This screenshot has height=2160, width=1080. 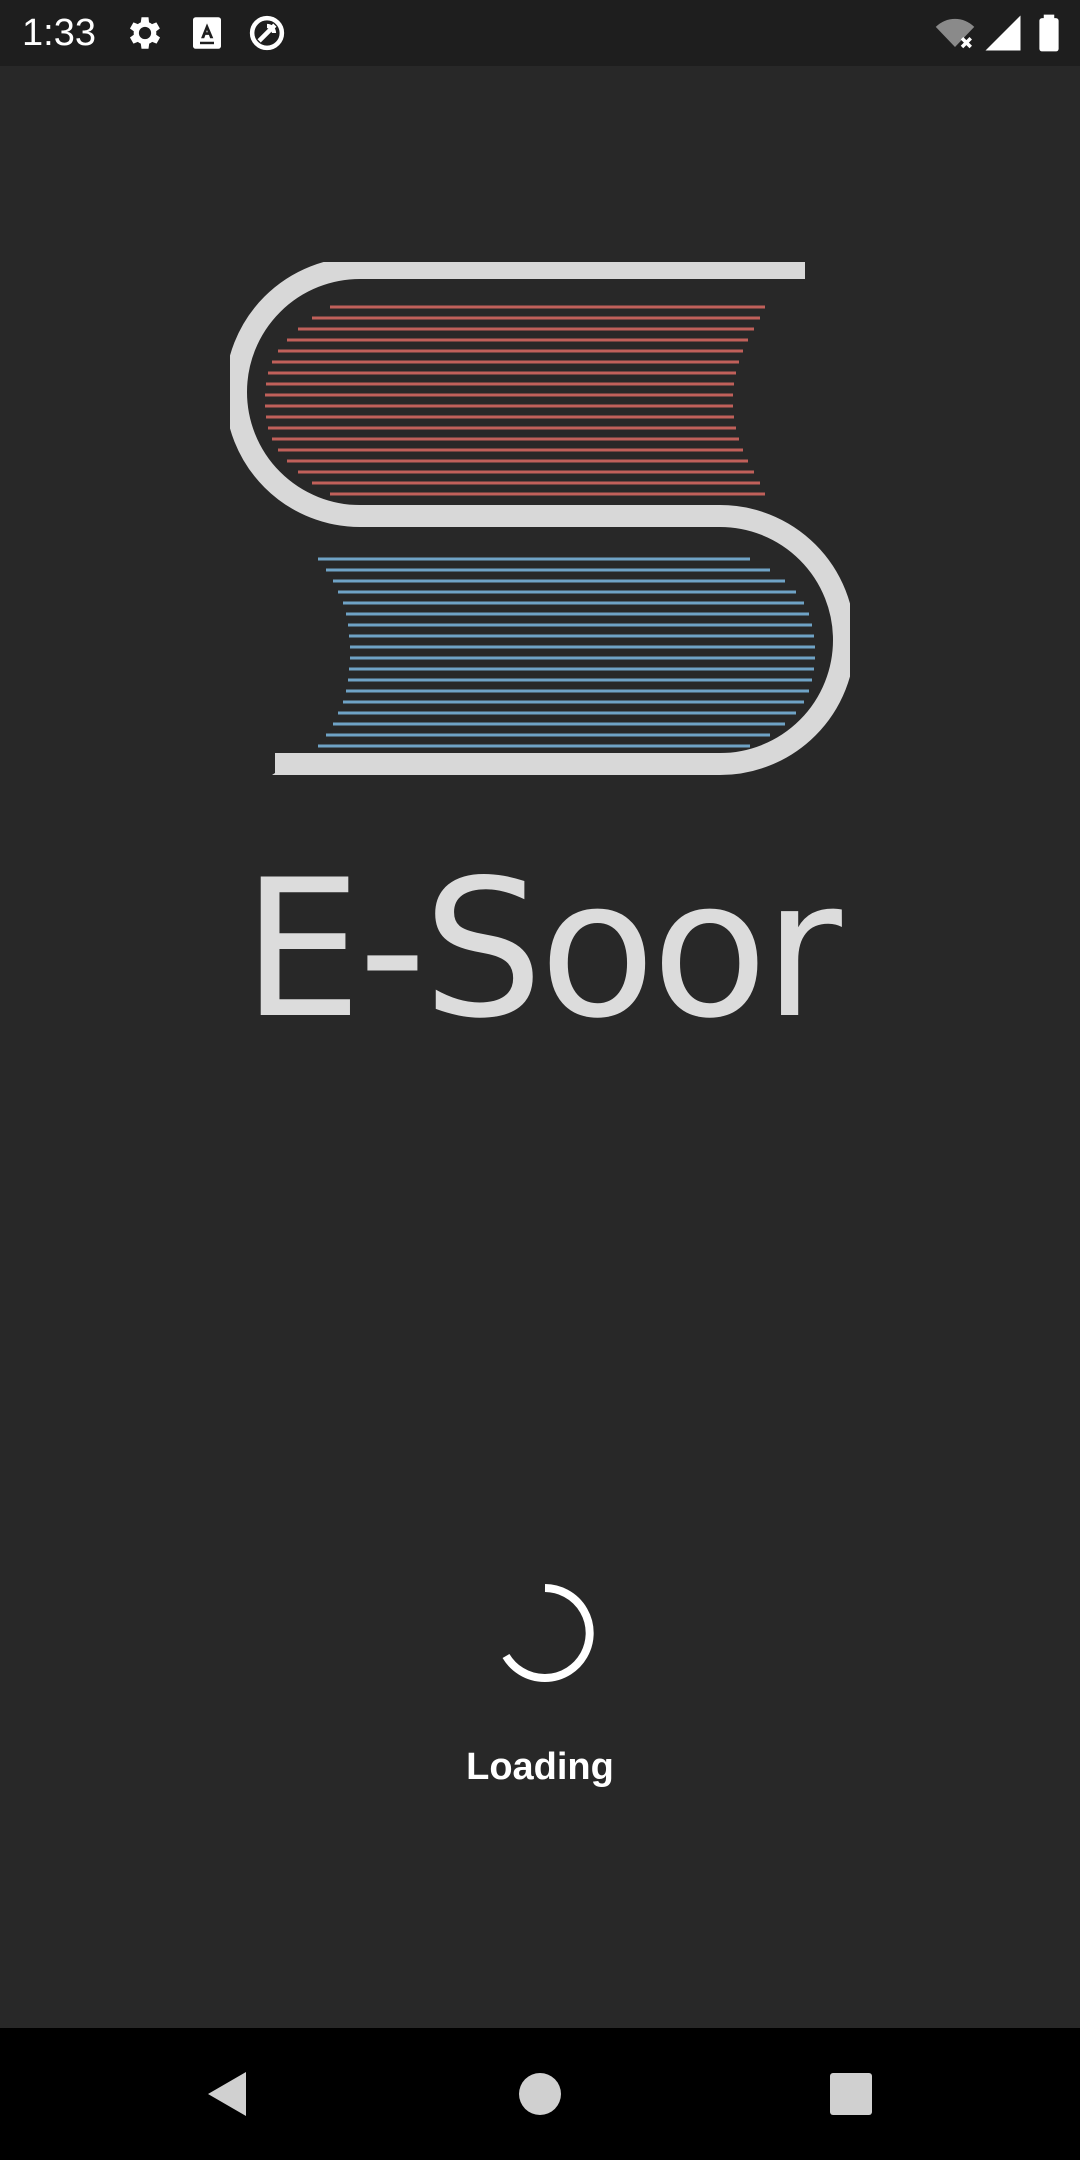 I want to click on navigation-bar, so click(x=540, y=2094).